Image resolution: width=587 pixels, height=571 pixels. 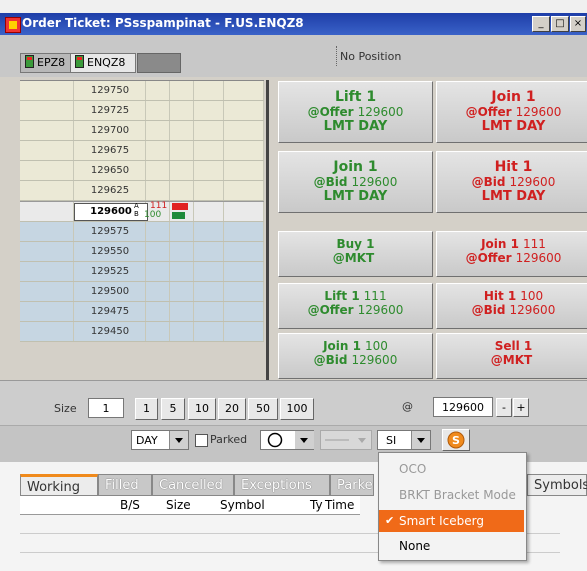 I want to click on size-input: 1, so click(x=106, y=408).